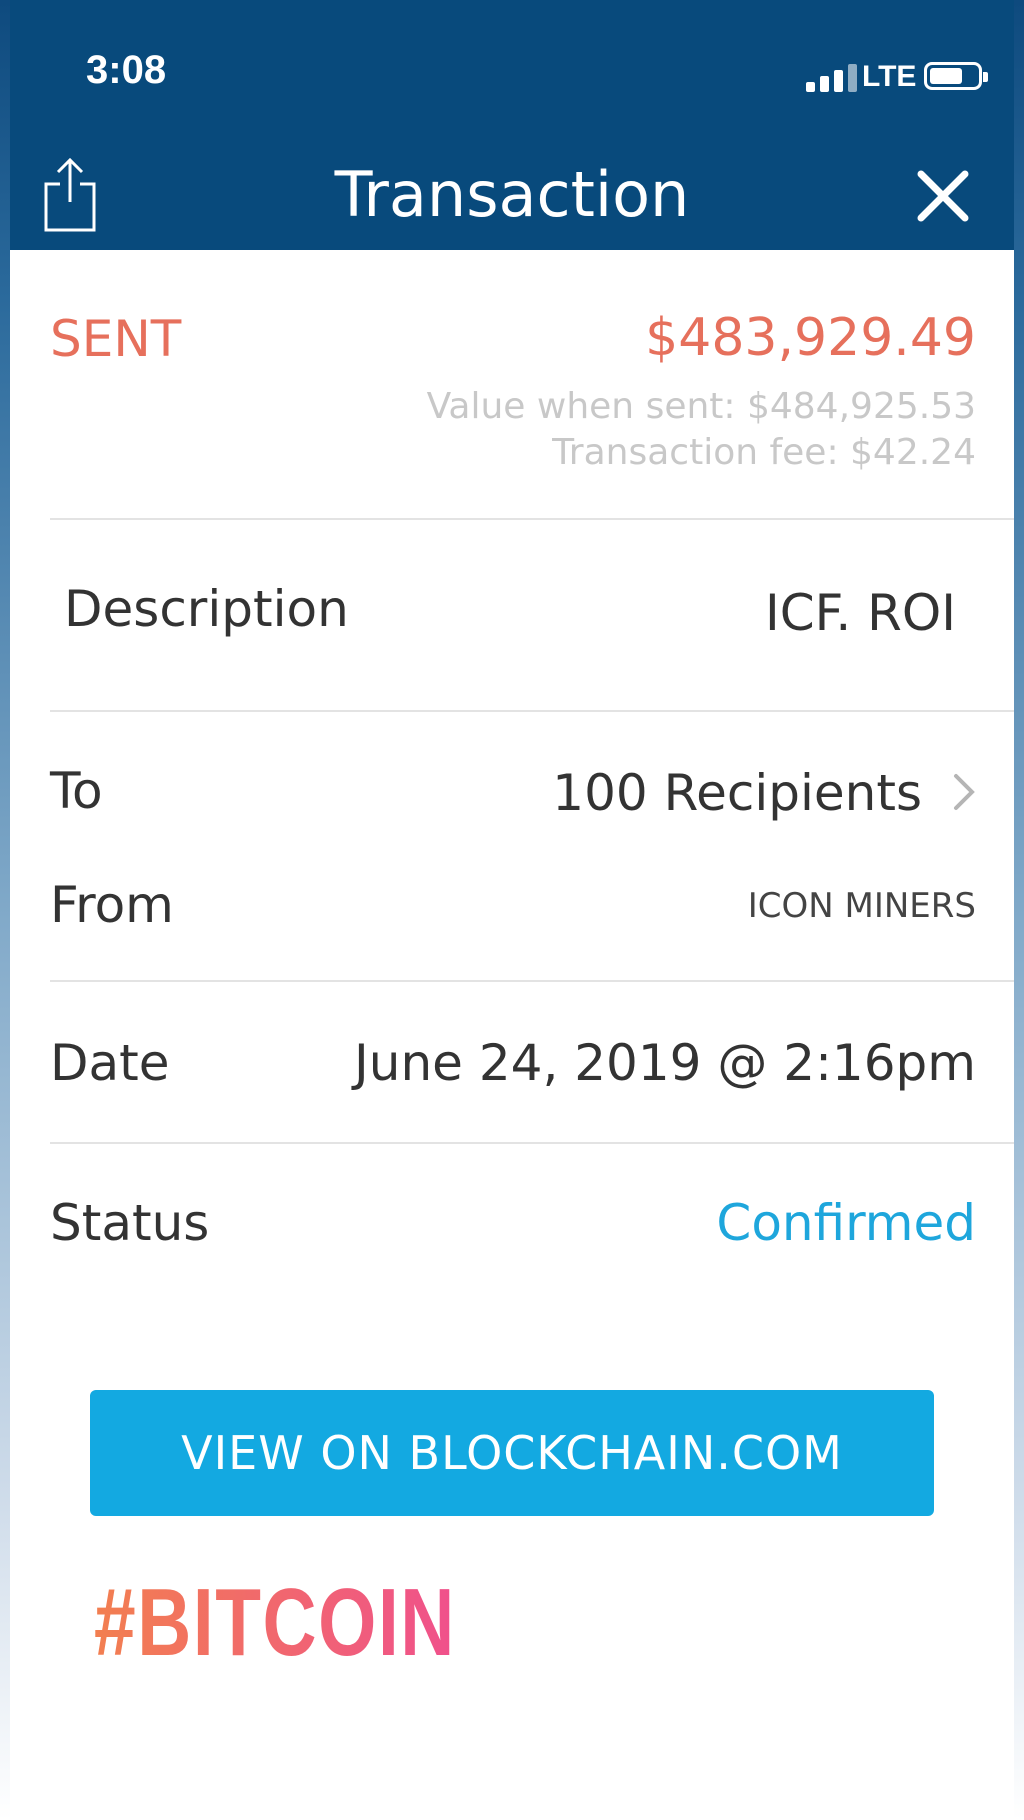 This screenshot has width=1024, height=1820. Describe the element at coordinates (764, 452) in the screenshot. I see `transaction-fee: Transaction fee: $42.24` at that location.